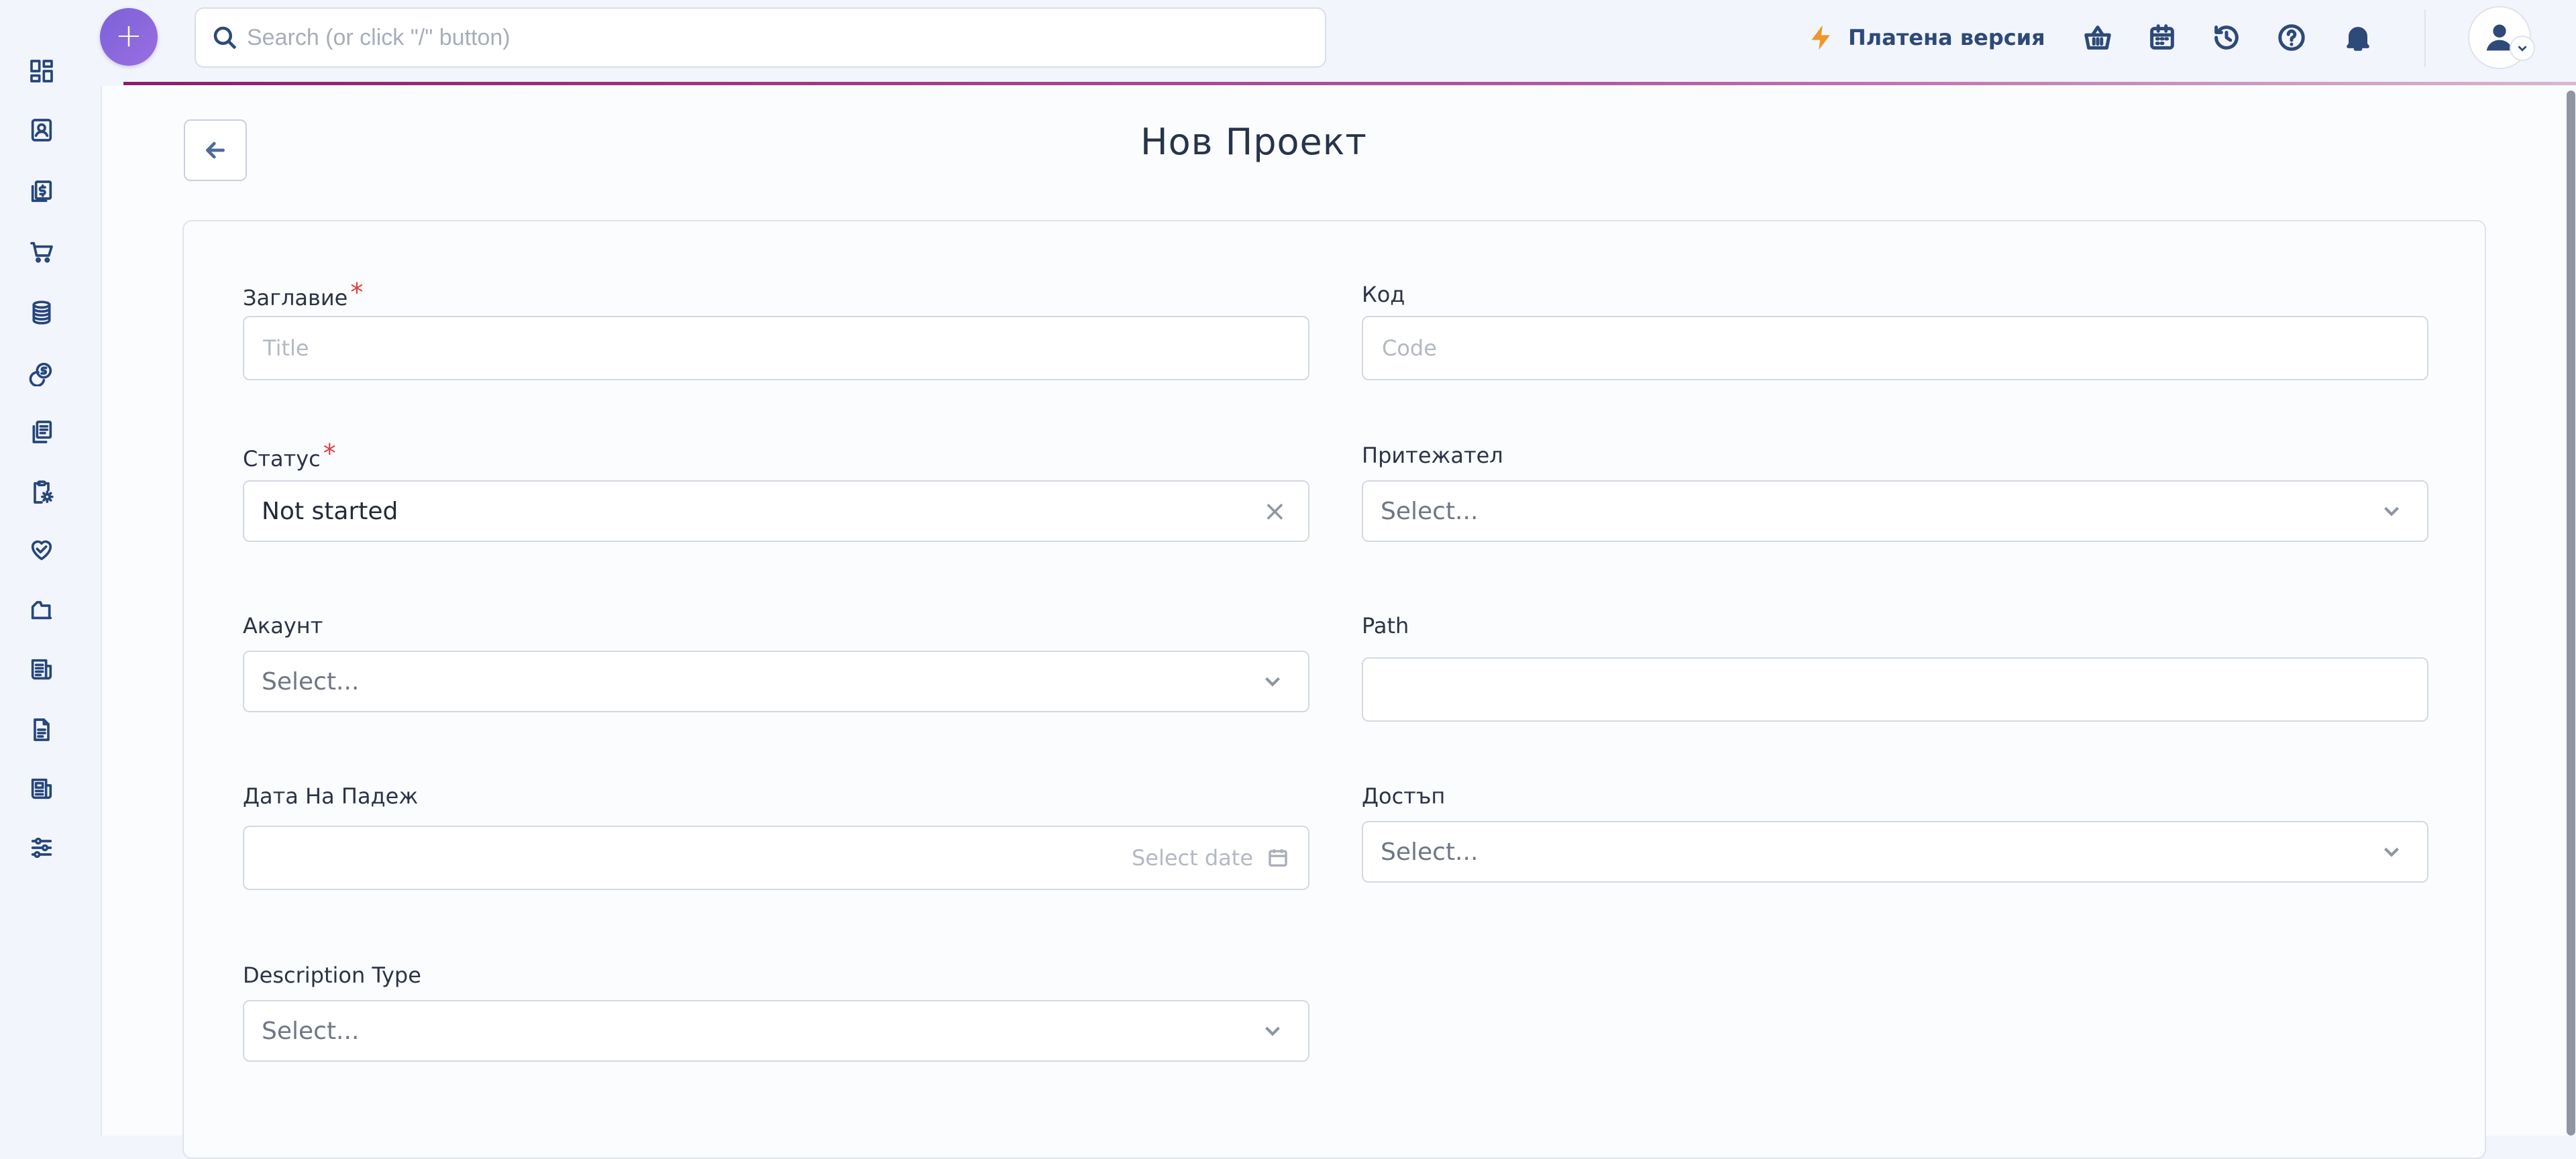  Describe the element at coordinates (332, 975) in the screenshot. I see `description-type-label: Description Type` at that location.